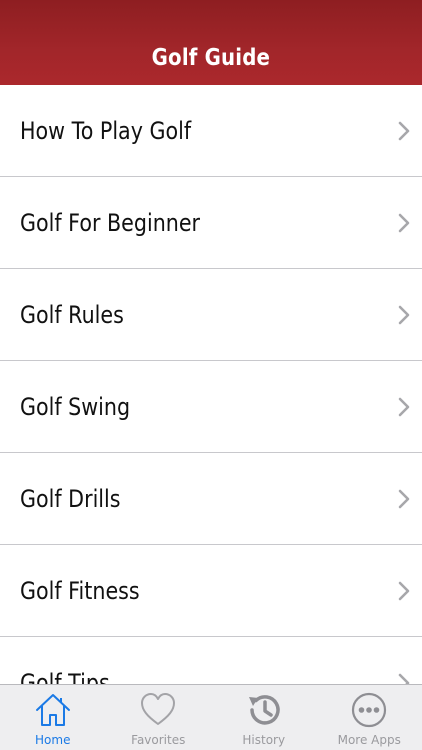  Describe the element at coordinates (75, 406) in the screenshot. I see `list-item-label: Golf Swing` at that location.